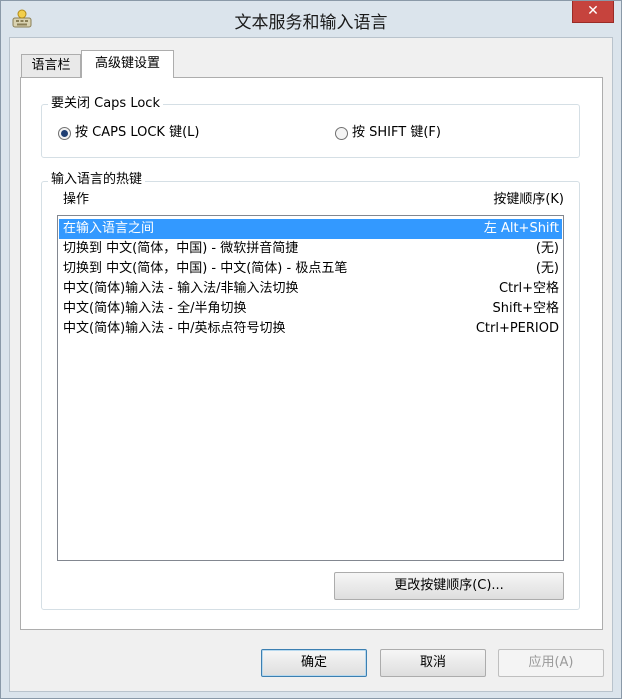  What do you see at coordinates (525, 308) in the screenshot?
I see `hotkey-keys: Shift+空格` at bounding box center [525, 308].